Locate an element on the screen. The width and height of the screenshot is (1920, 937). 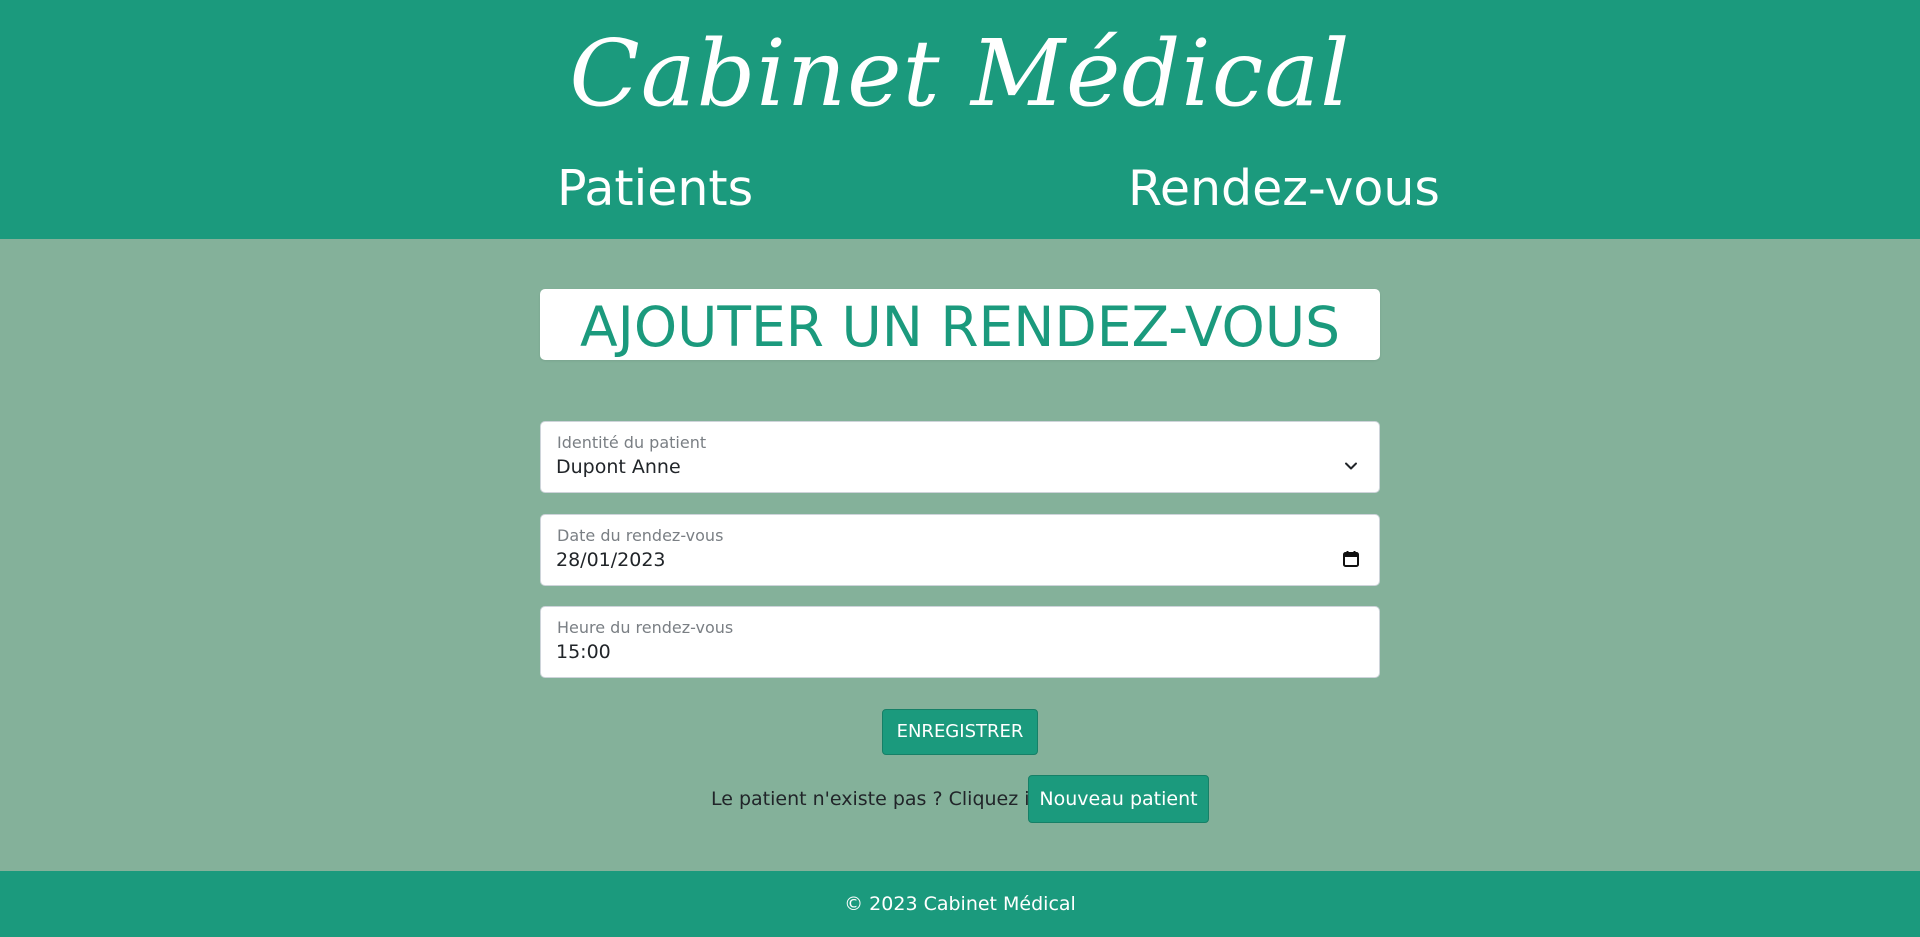
nav-link-patients: Patients is located at coordinates (655, 189).